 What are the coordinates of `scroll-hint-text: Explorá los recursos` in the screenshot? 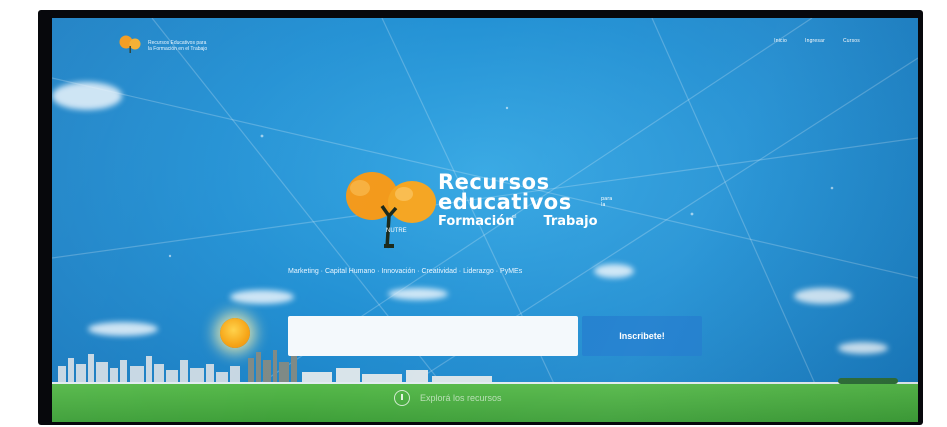 It's located at (461, 398).